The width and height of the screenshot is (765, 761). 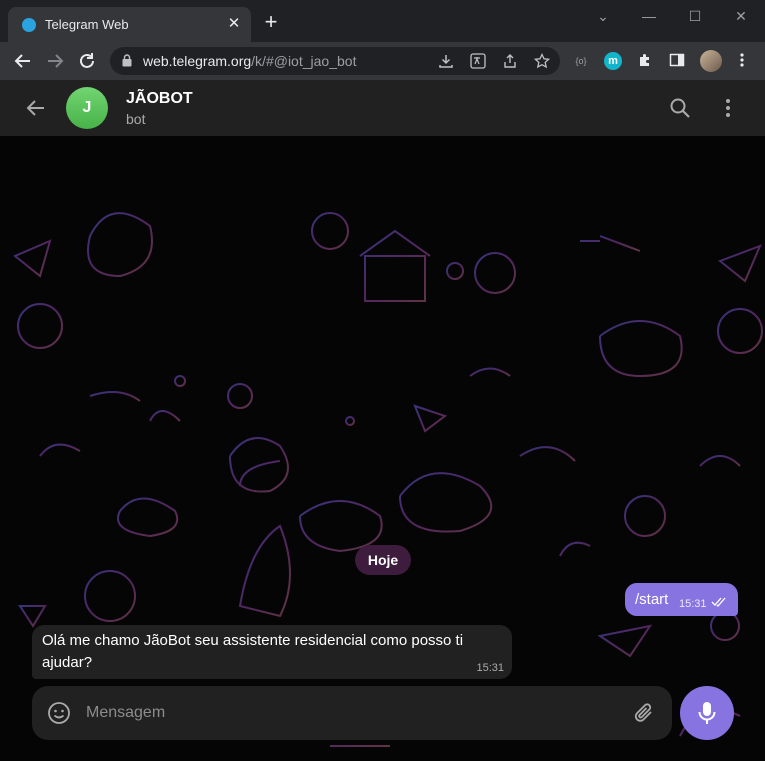 What do you see at coordinates (159, 99) in the screenshot?
I see `chat-title: JÃOBOT` at bounding box center [159, 99].